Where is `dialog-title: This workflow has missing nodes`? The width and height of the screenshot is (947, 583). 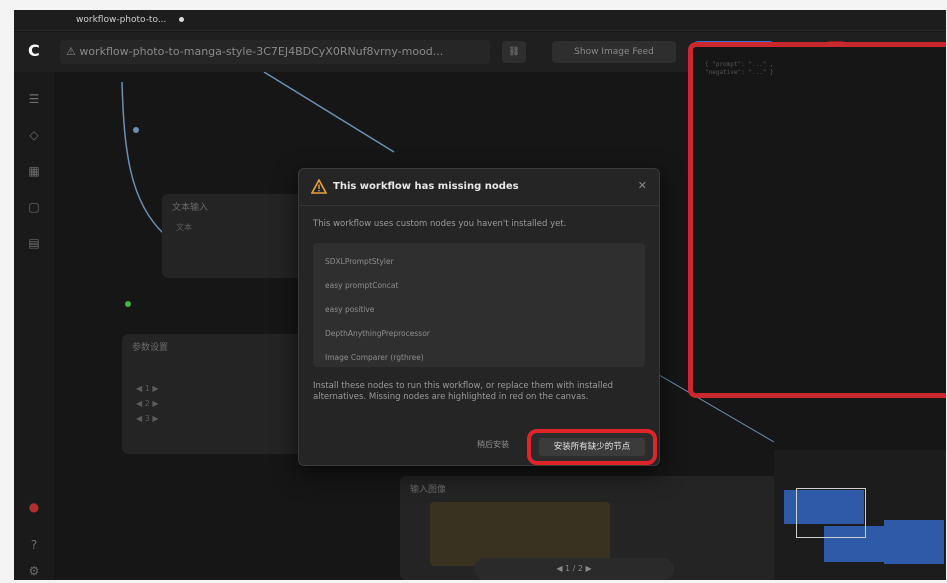 dialog-title: This workflow has missing nodes is located at coordinates (426, 186).